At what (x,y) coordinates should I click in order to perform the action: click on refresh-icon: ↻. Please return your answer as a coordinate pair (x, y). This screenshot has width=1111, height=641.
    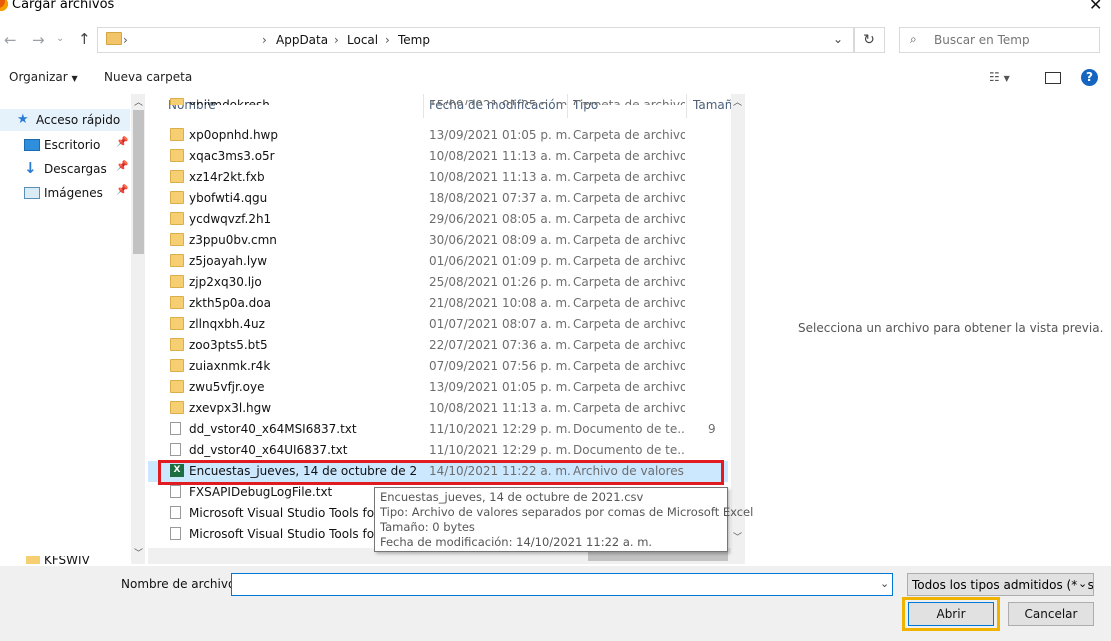
    Looking at the image, I should click on (869, 40).